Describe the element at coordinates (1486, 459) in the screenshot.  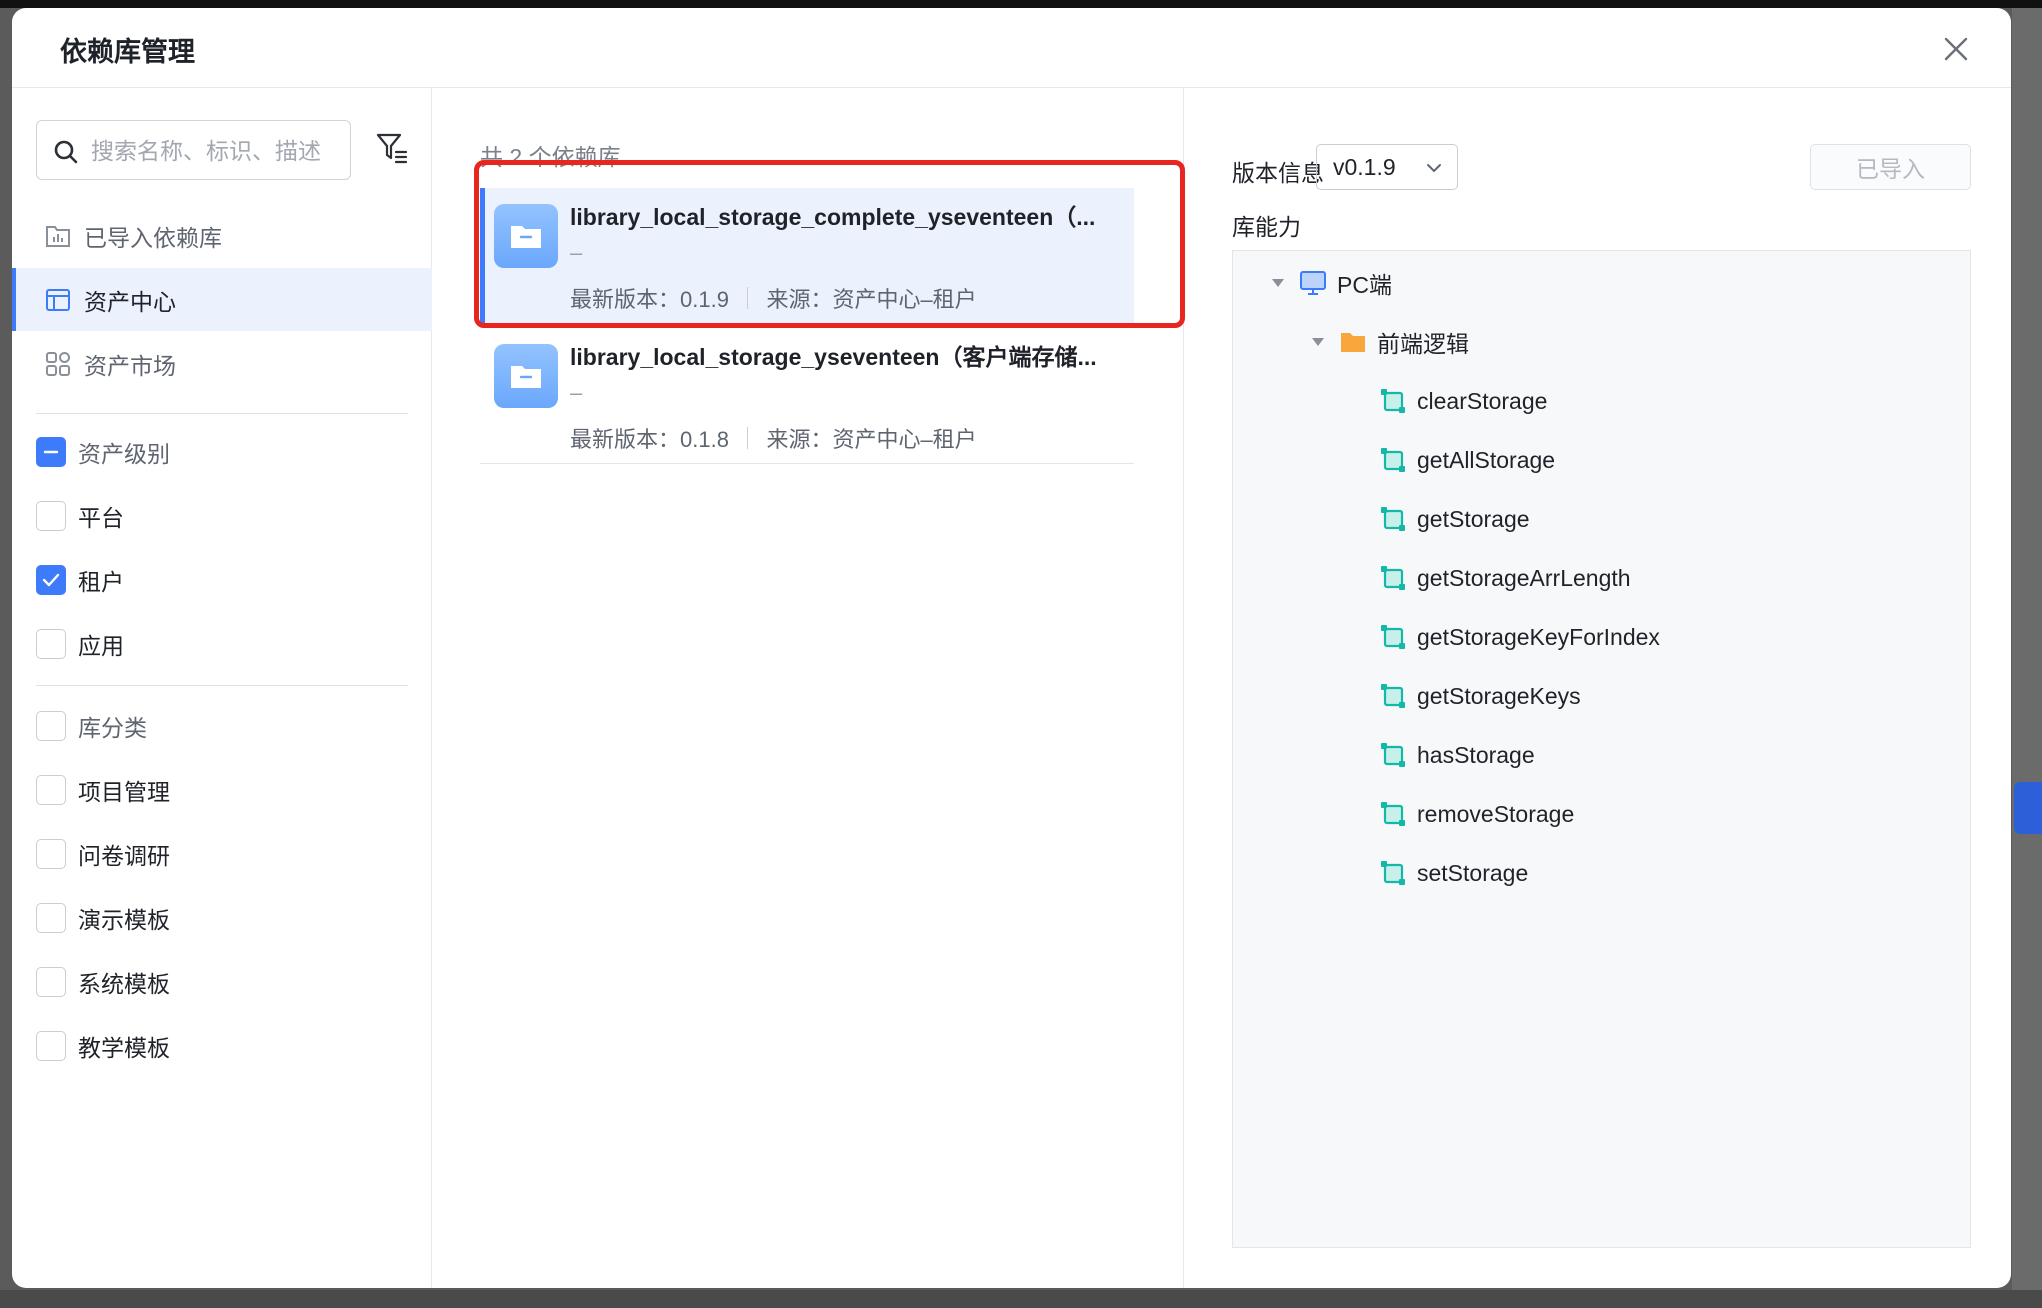
I see `tree-node-label: getAllStorage` at that location.